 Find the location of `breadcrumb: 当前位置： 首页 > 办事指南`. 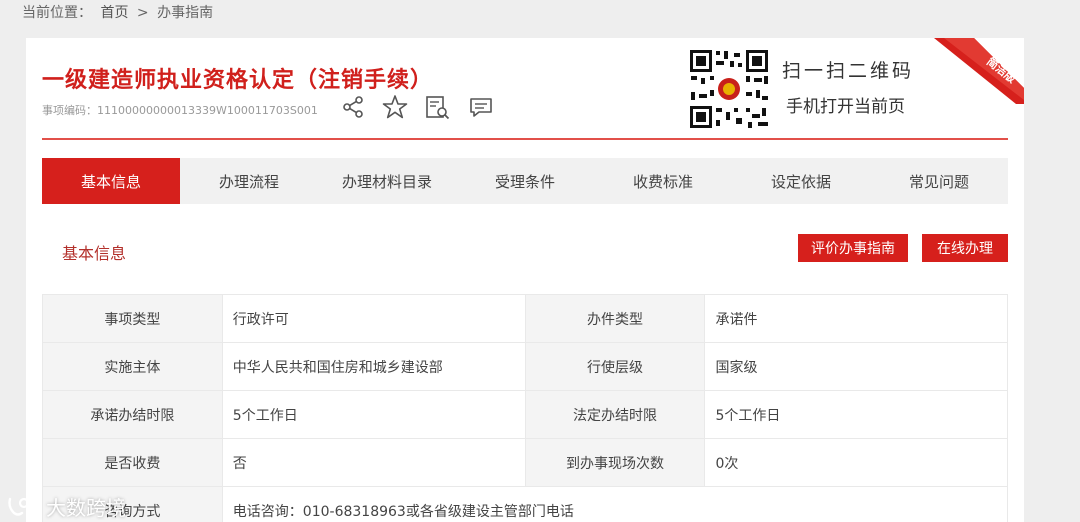

breadcrumb: 当前位置： 首页 > 办事指南 is located at coordinates (119, 12).